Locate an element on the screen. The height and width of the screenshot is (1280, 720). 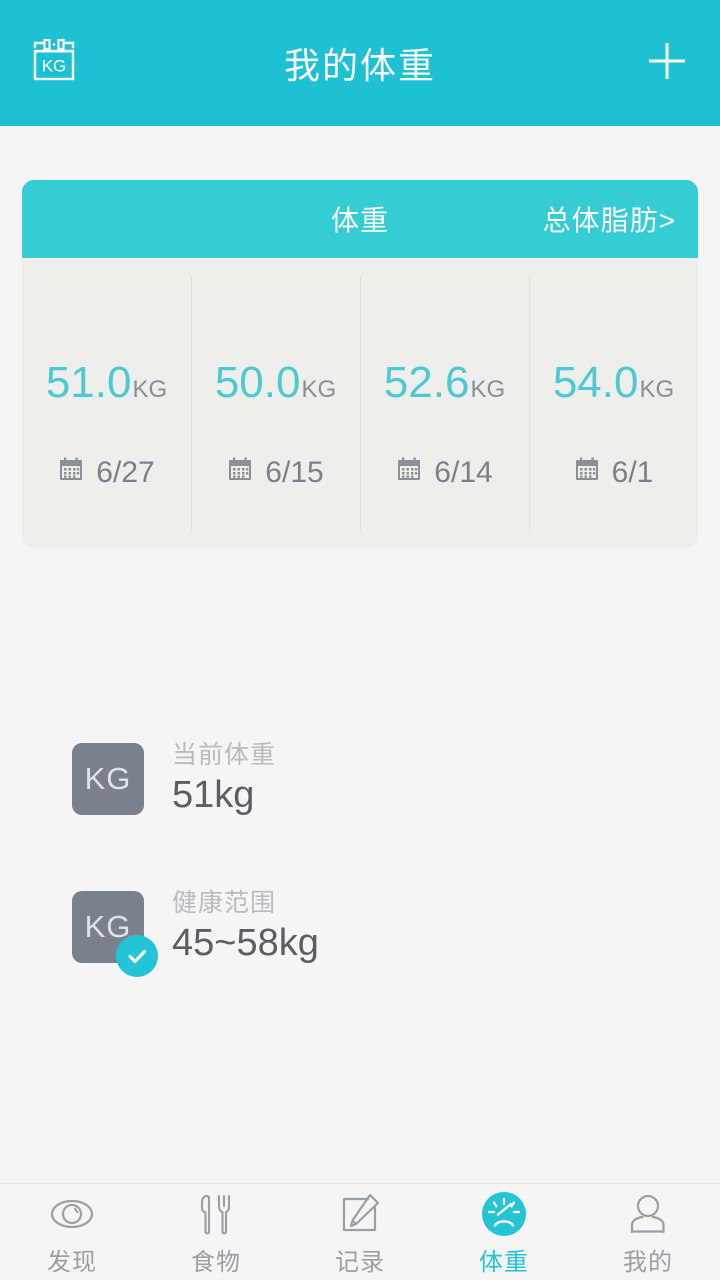
tab-label: 记录 is located at coordinates (360, 1262).